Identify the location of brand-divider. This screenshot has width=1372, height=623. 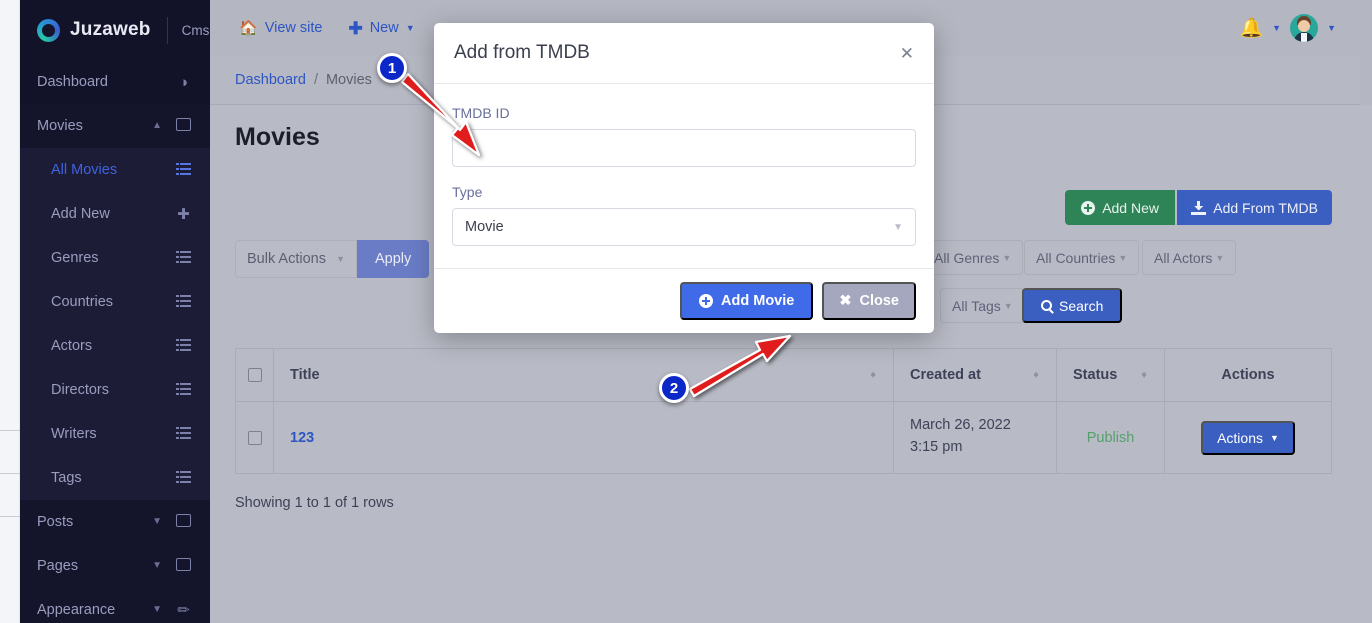
(167, 30).